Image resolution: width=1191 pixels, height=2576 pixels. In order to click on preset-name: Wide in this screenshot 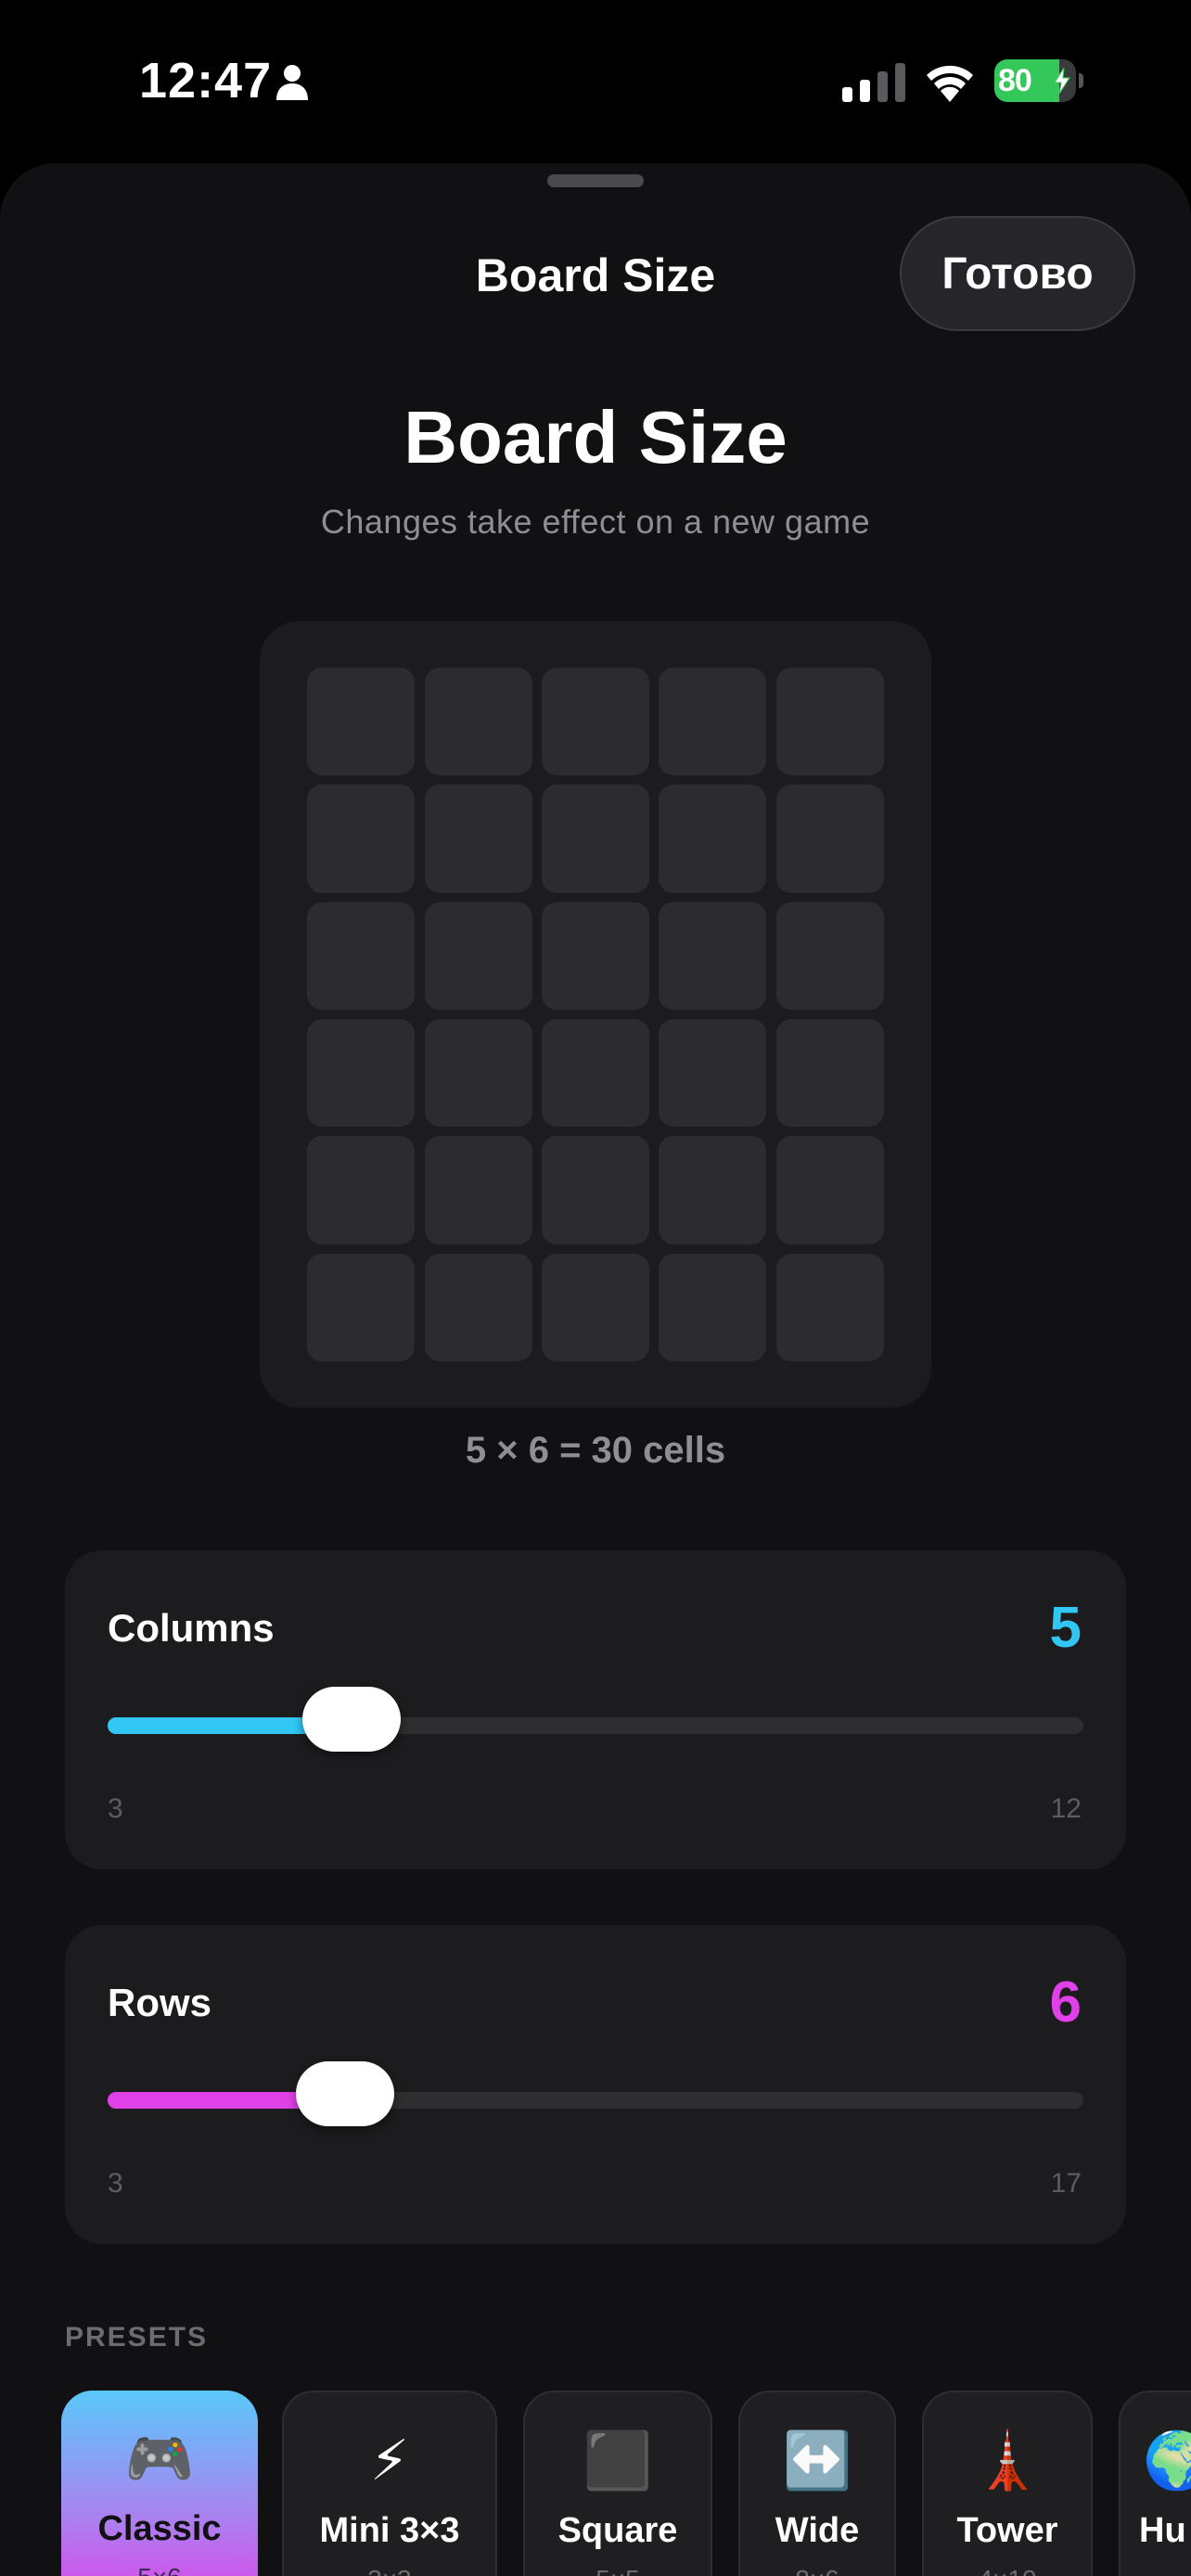, I will do `click(817, 2530)`.